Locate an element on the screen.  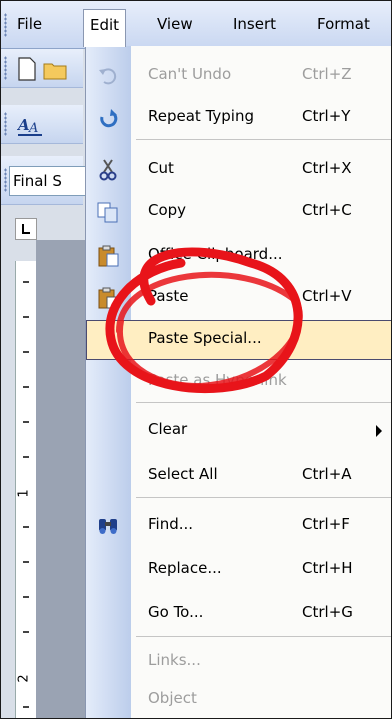
standard-toolbar is located at coordinates (42, 68).